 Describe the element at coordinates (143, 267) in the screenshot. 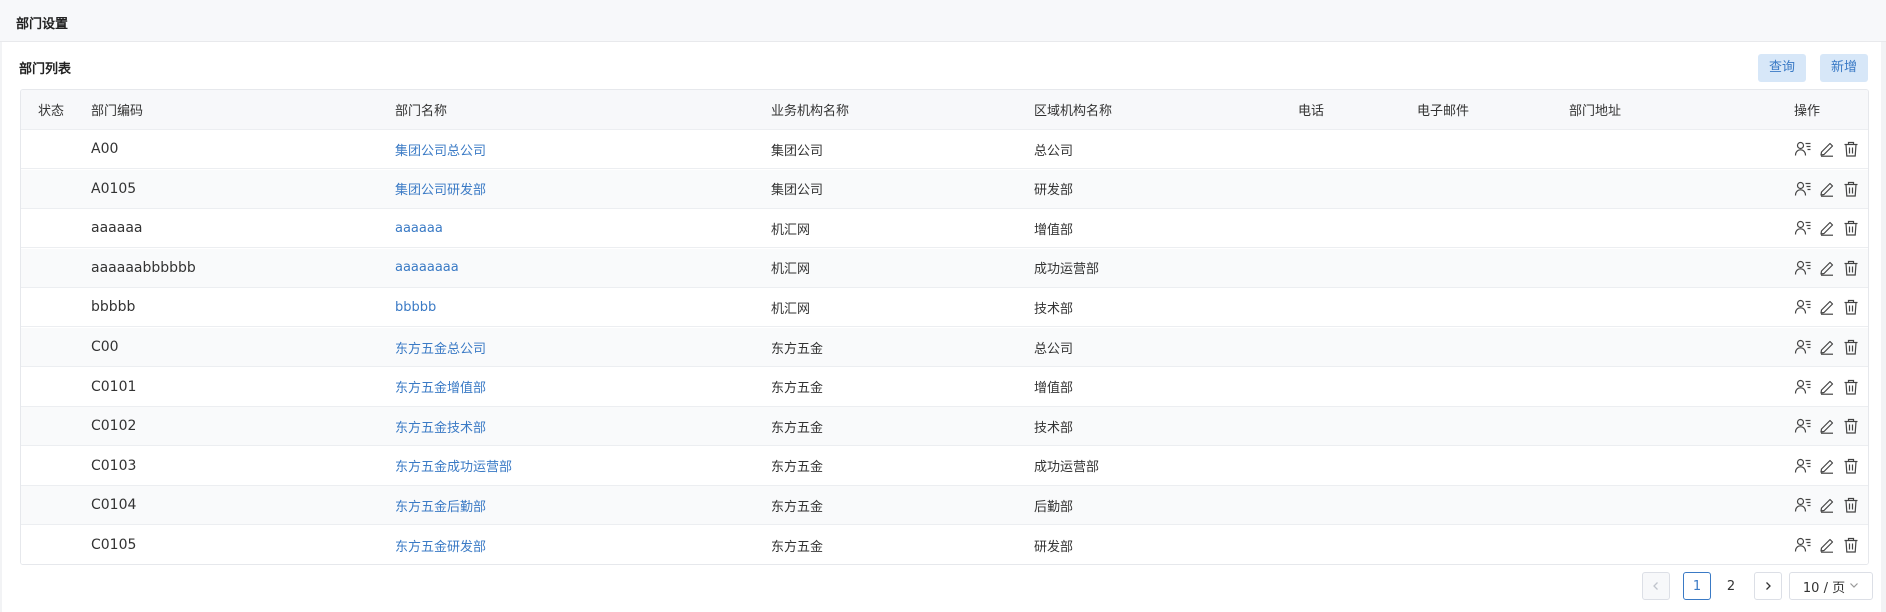

I see `cell-code: aaaaaabbbbbb` at that location.